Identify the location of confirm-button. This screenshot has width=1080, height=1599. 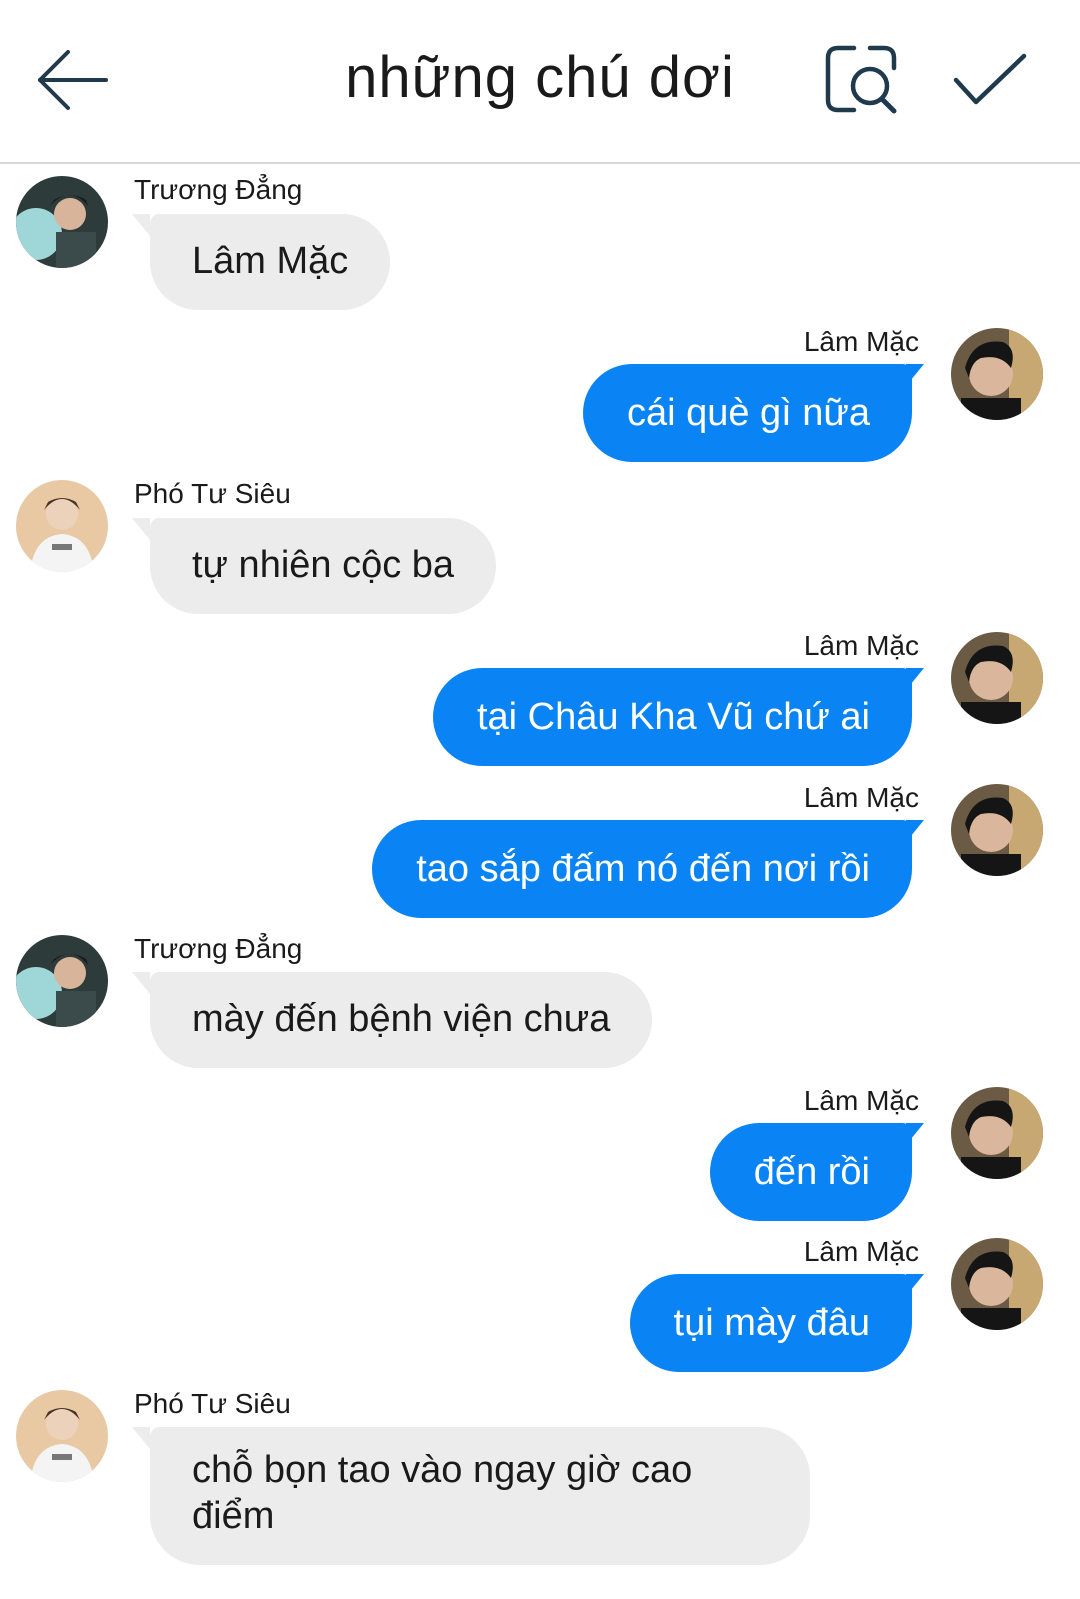
(990, 82).